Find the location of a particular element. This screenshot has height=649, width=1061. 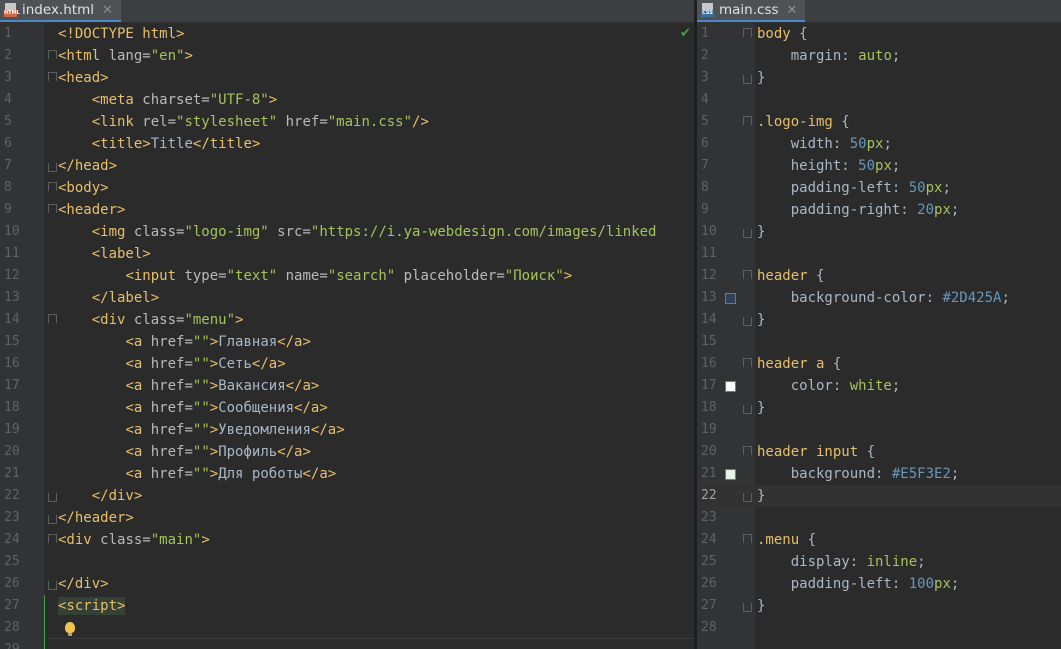

code-text: <a href="">Сообщения</a> is located at coordinates (192, 408).